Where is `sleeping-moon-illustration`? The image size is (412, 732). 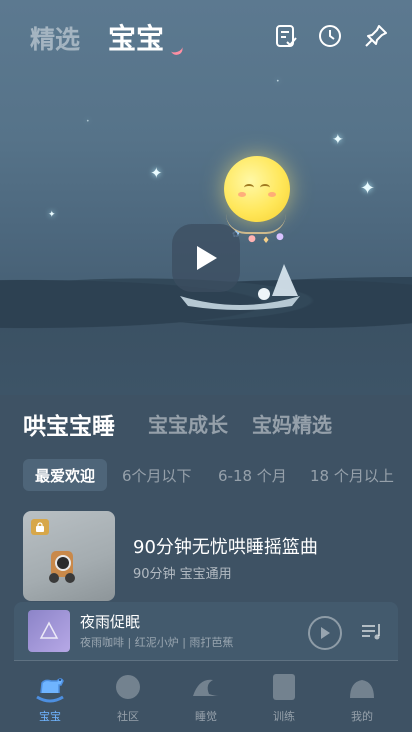
sleeping-moon-illustration is located at coordinates (257, 189).